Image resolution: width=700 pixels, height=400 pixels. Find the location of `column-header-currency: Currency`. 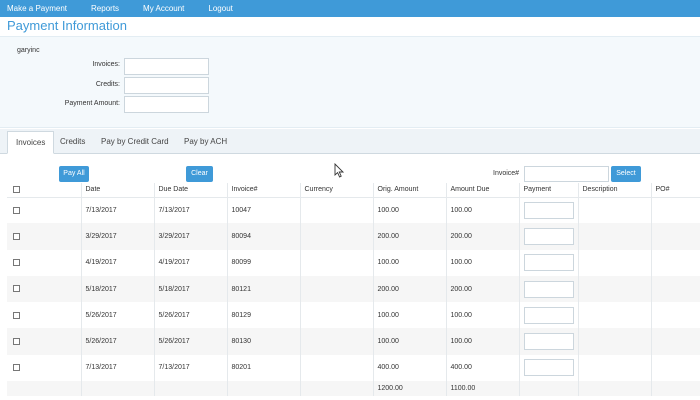

column-header-currency: Currency is located at coordinates (336, 190).